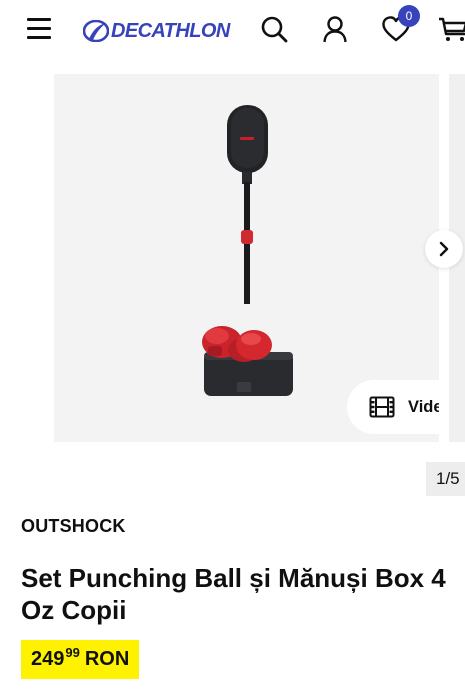  What do you see at coordinates (107, 659) in the screenshot?
I see `price-currency: RON` at bounding box center [107, 659].